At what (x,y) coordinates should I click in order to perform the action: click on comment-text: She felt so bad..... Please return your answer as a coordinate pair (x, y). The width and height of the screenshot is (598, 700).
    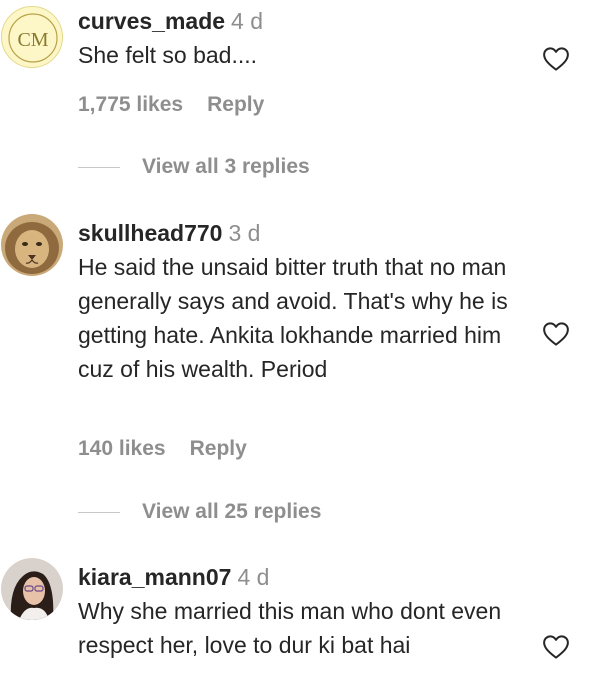
    Looking at the image, I should click on (168, 55).